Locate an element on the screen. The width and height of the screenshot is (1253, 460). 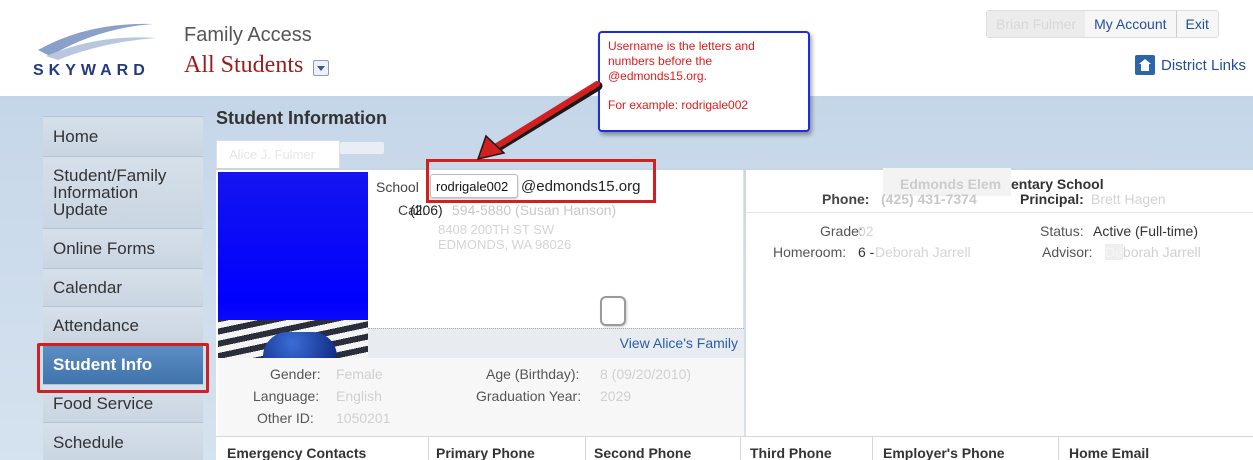
school-phone-label: Phone: is located at coordinates (846, 199).